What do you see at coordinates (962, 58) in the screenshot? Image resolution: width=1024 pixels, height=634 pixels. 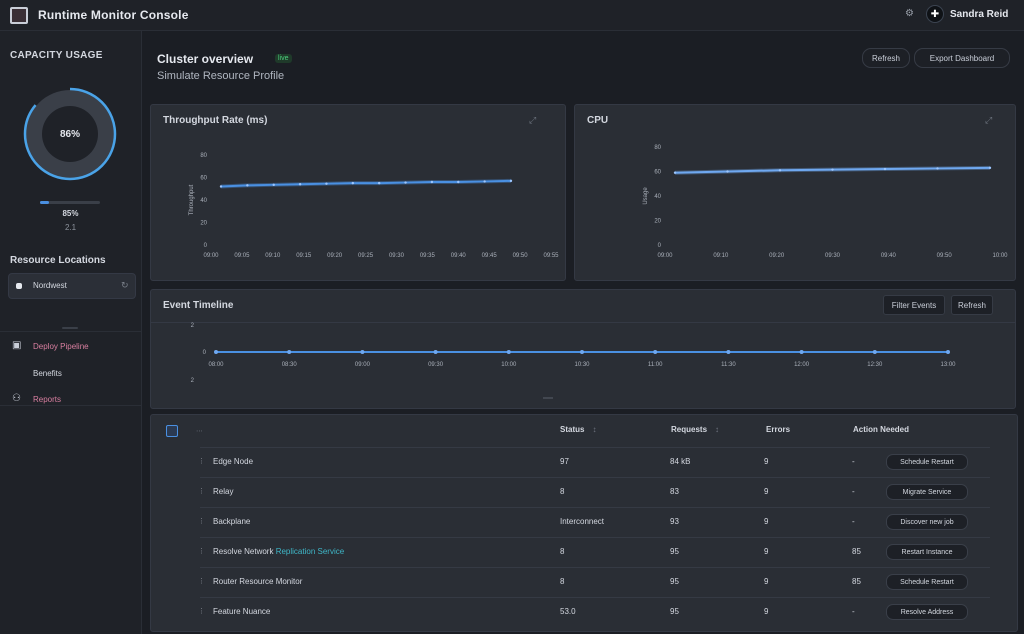 I see `export-dashboard-button: Export Dashboard` at bounding box center [962, 58].